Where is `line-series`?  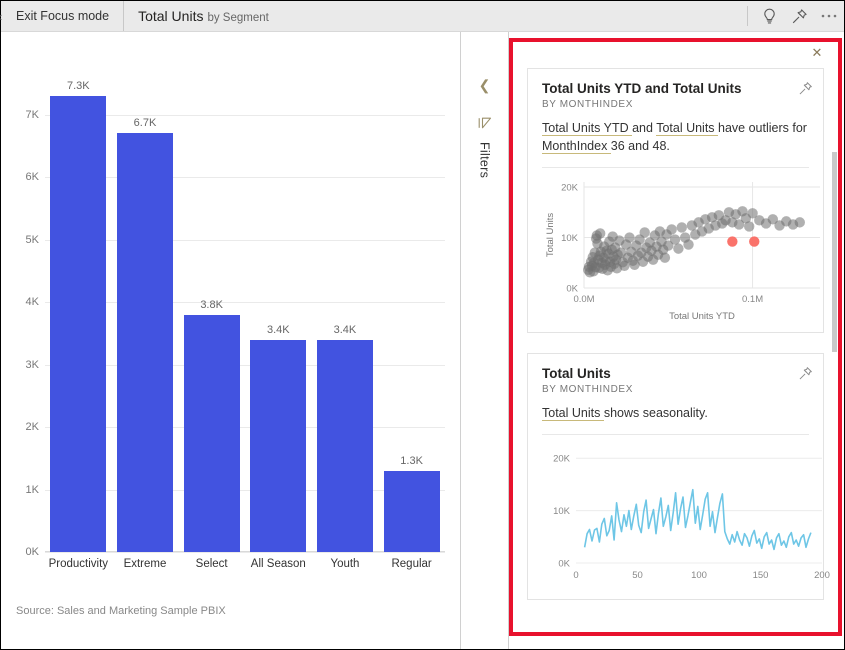 line-series is located at coordinates (697, 520).